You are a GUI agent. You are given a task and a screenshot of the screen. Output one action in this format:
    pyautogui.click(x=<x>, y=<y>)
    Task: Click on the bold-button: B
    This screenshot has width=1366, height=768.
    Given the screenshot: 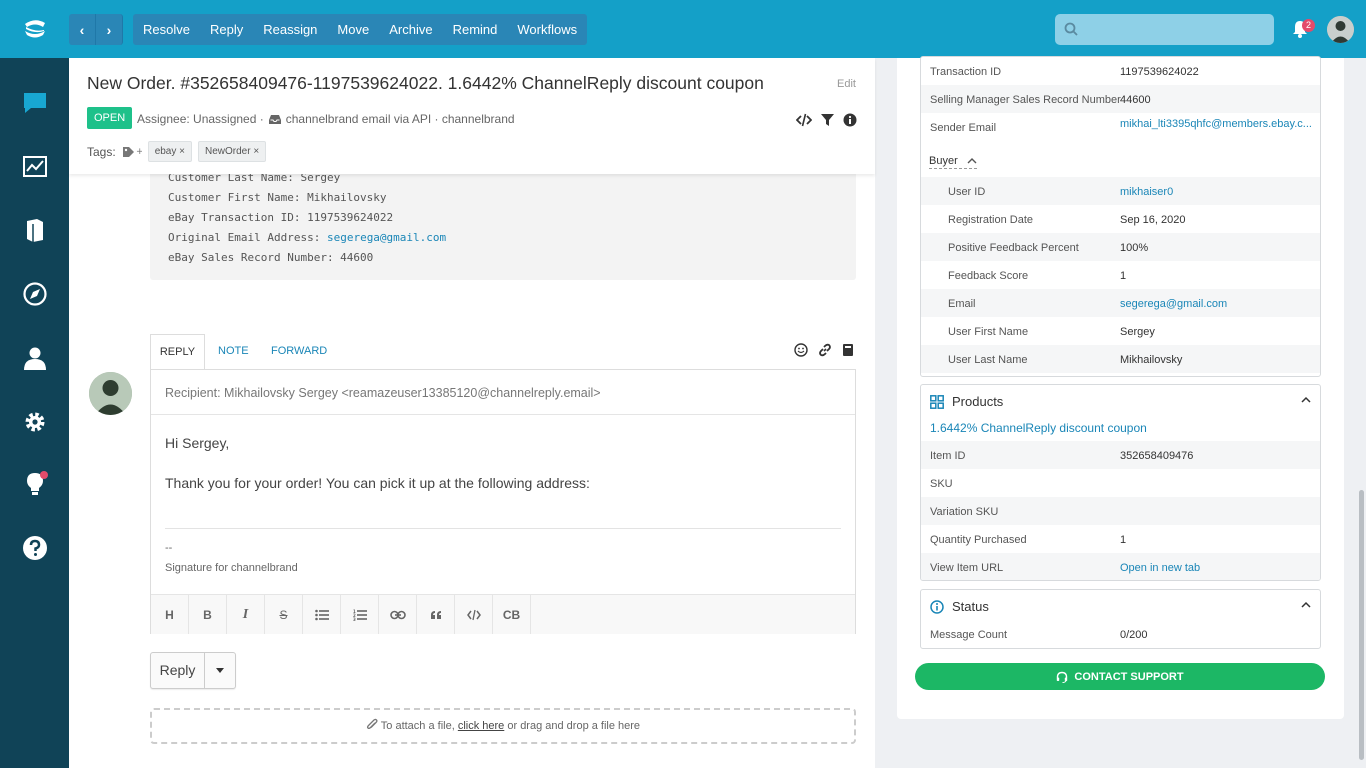 What is the action you would take?
    pyautogui.click(x=208, y=614)
    